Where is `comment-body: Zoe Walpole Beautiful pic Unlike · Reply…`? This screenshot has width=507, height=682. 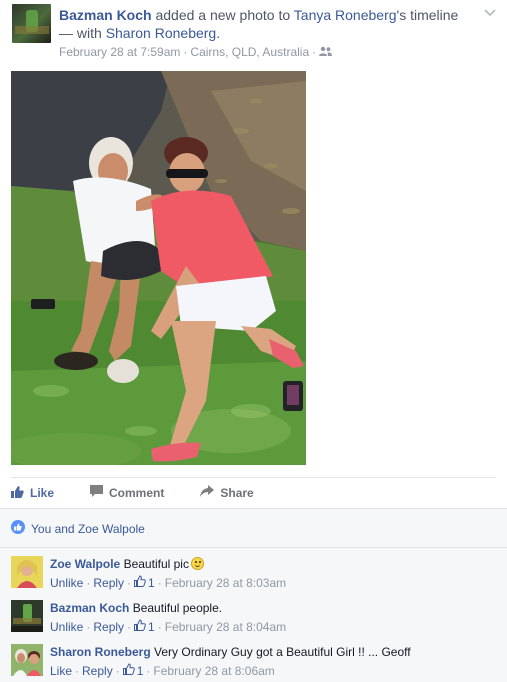 comment-body: Zoe Walpole Beautiful pic Unlike · Reply… is located at coordinates (168, 573).